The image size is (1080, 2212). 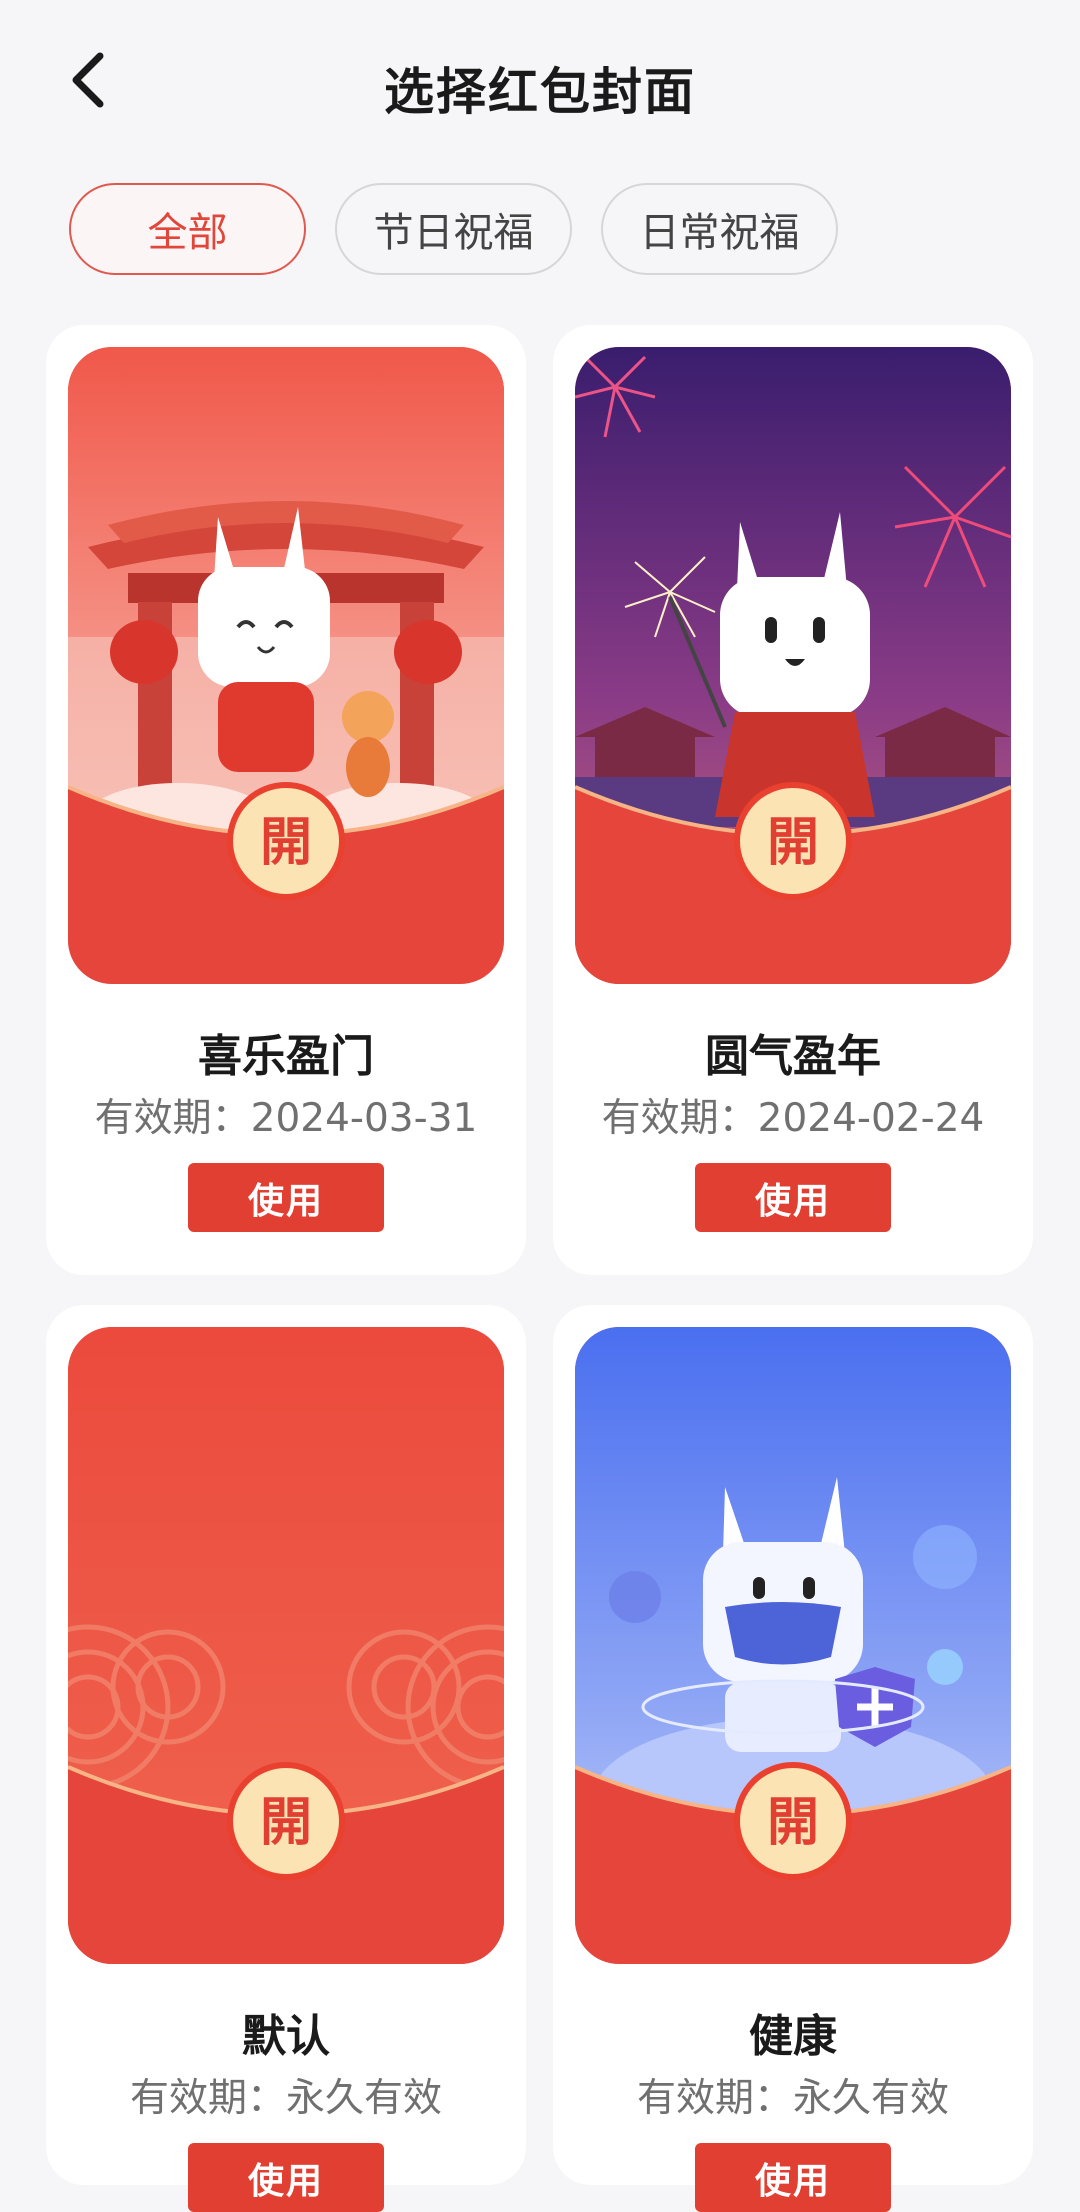 I want to click on cover-validity: 有效期：2024-02-24, so click(x=793, y=1118).